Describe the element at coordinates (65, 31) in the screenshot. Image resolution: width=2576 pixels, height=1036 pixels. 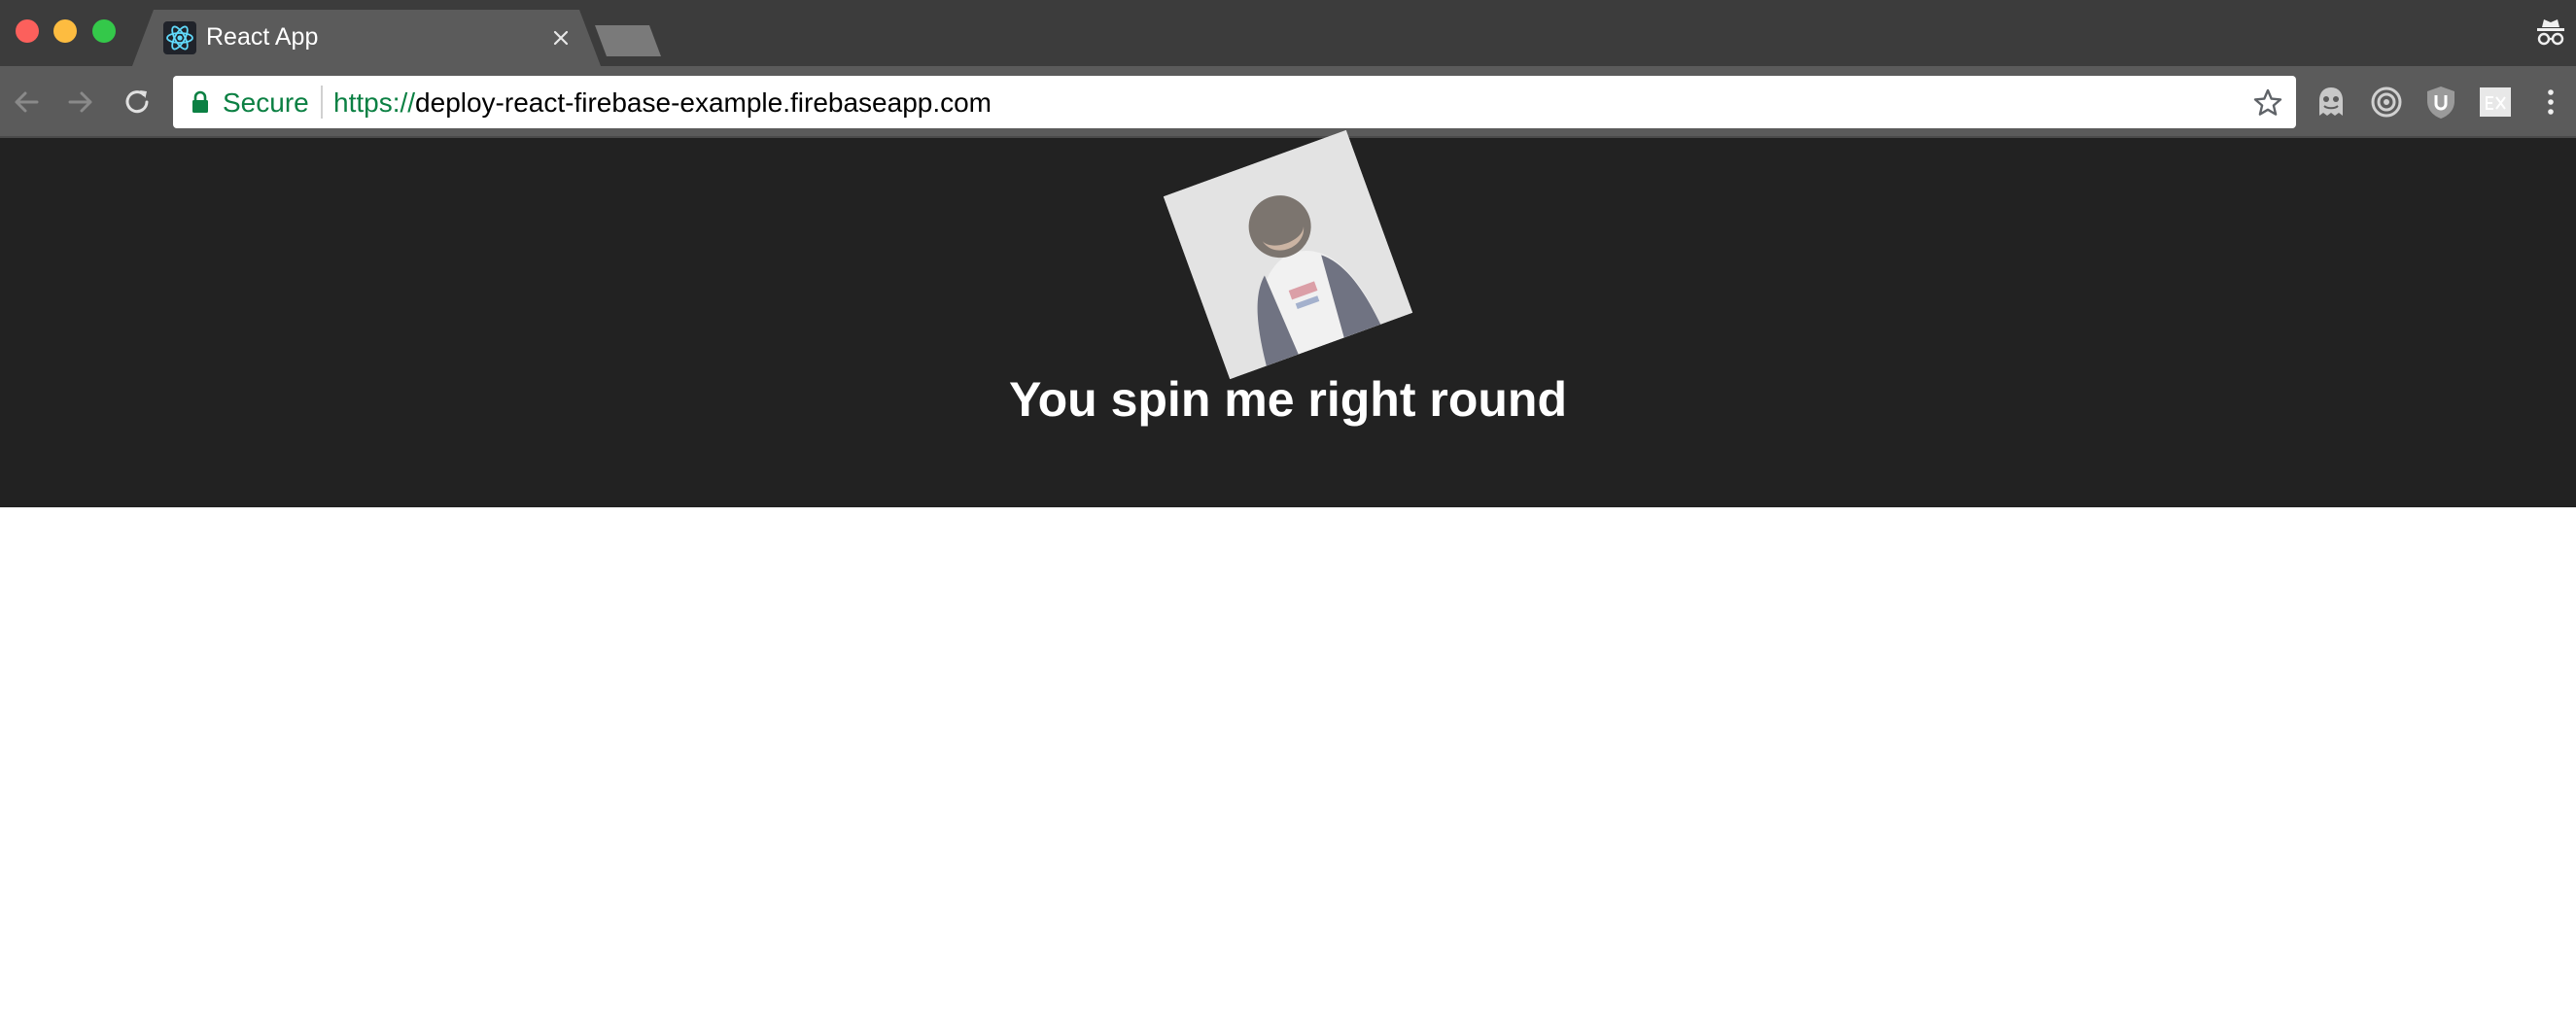
I see `window-minimize-button` at that location.